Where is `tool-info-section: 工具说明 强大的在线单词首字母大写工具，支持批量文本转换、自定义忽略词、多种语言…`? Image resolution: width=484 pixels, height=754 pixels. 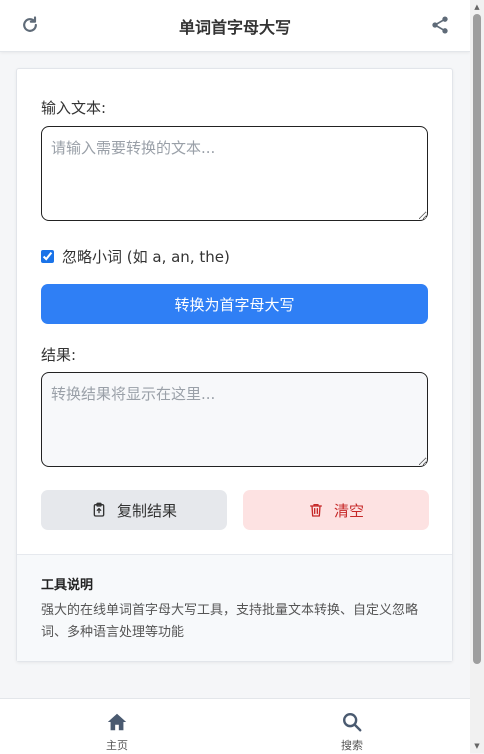 tool-info-section: 工具说明 强大的在线单词首字母大写工具，支持批量文本转换、自定义忽略词、多种语言… is located at coordinates (234, 607).